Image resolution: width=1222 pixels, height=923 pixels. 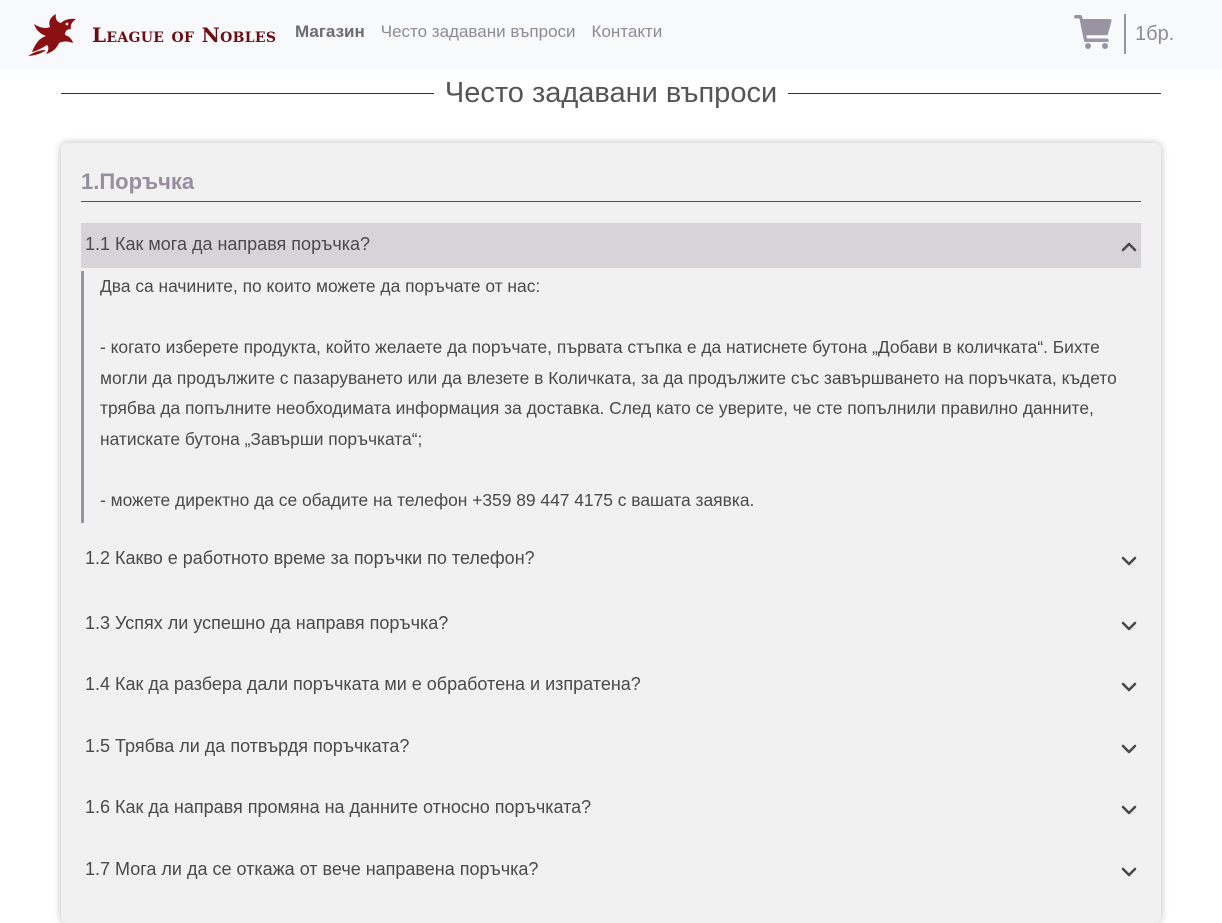 What do you see at coordinates (1093, 34) in the screenshot?
I see `cart-icon` at bounding box center [1093, 34].